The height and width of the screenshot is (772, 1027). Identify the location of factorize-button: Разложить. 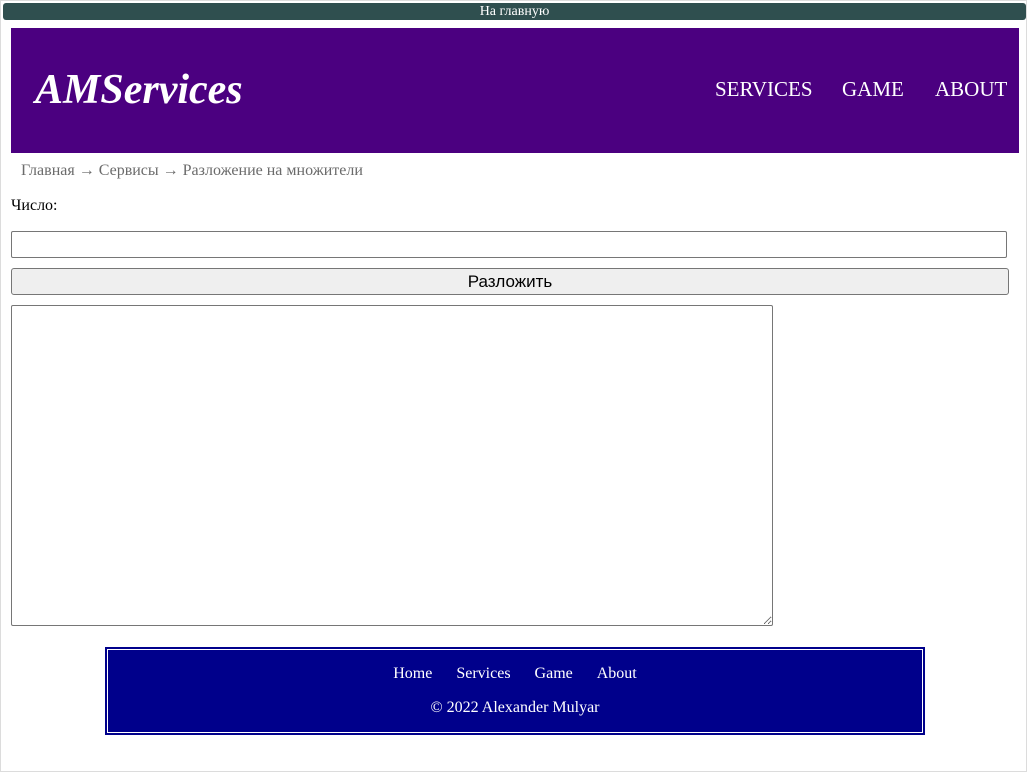
(510, 281).